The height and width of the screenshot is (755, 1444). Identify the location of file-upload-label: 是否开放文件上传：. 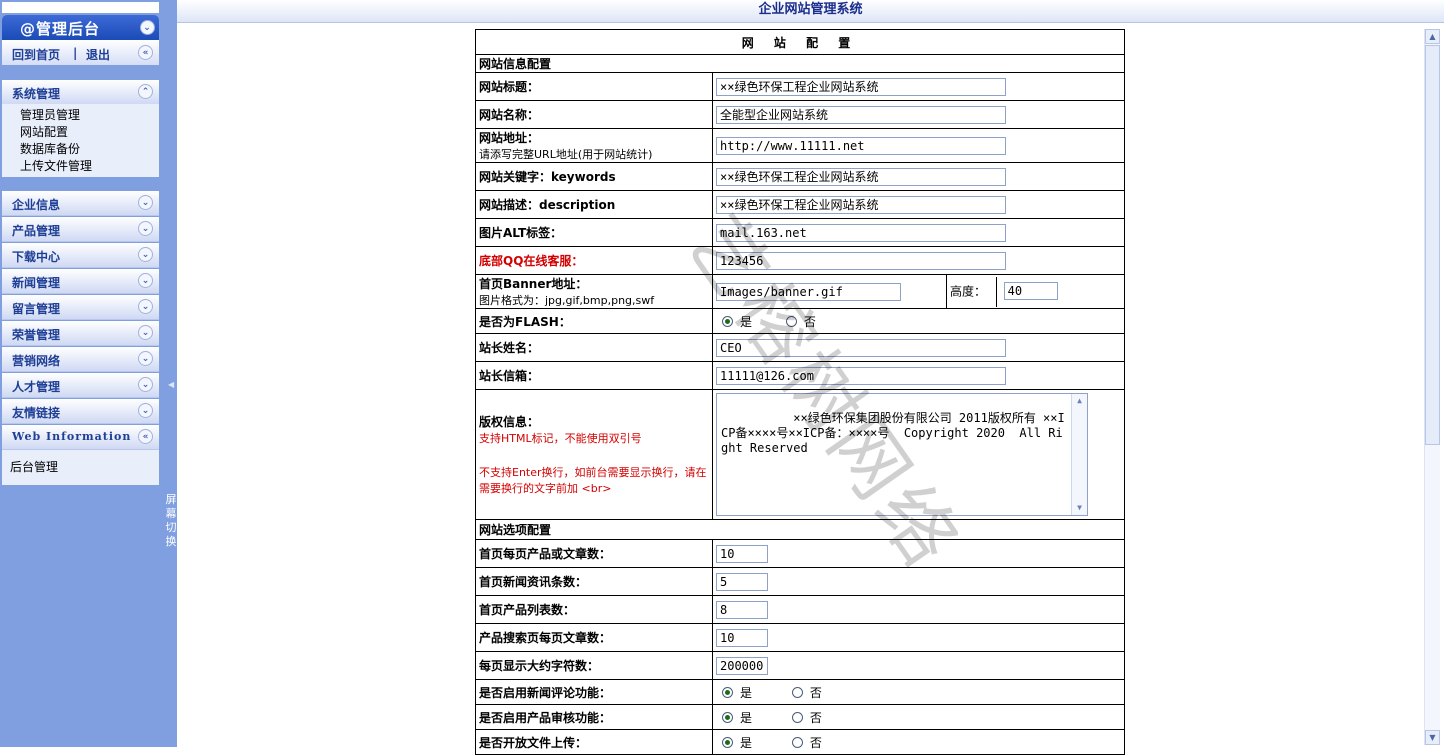
(594, 742).